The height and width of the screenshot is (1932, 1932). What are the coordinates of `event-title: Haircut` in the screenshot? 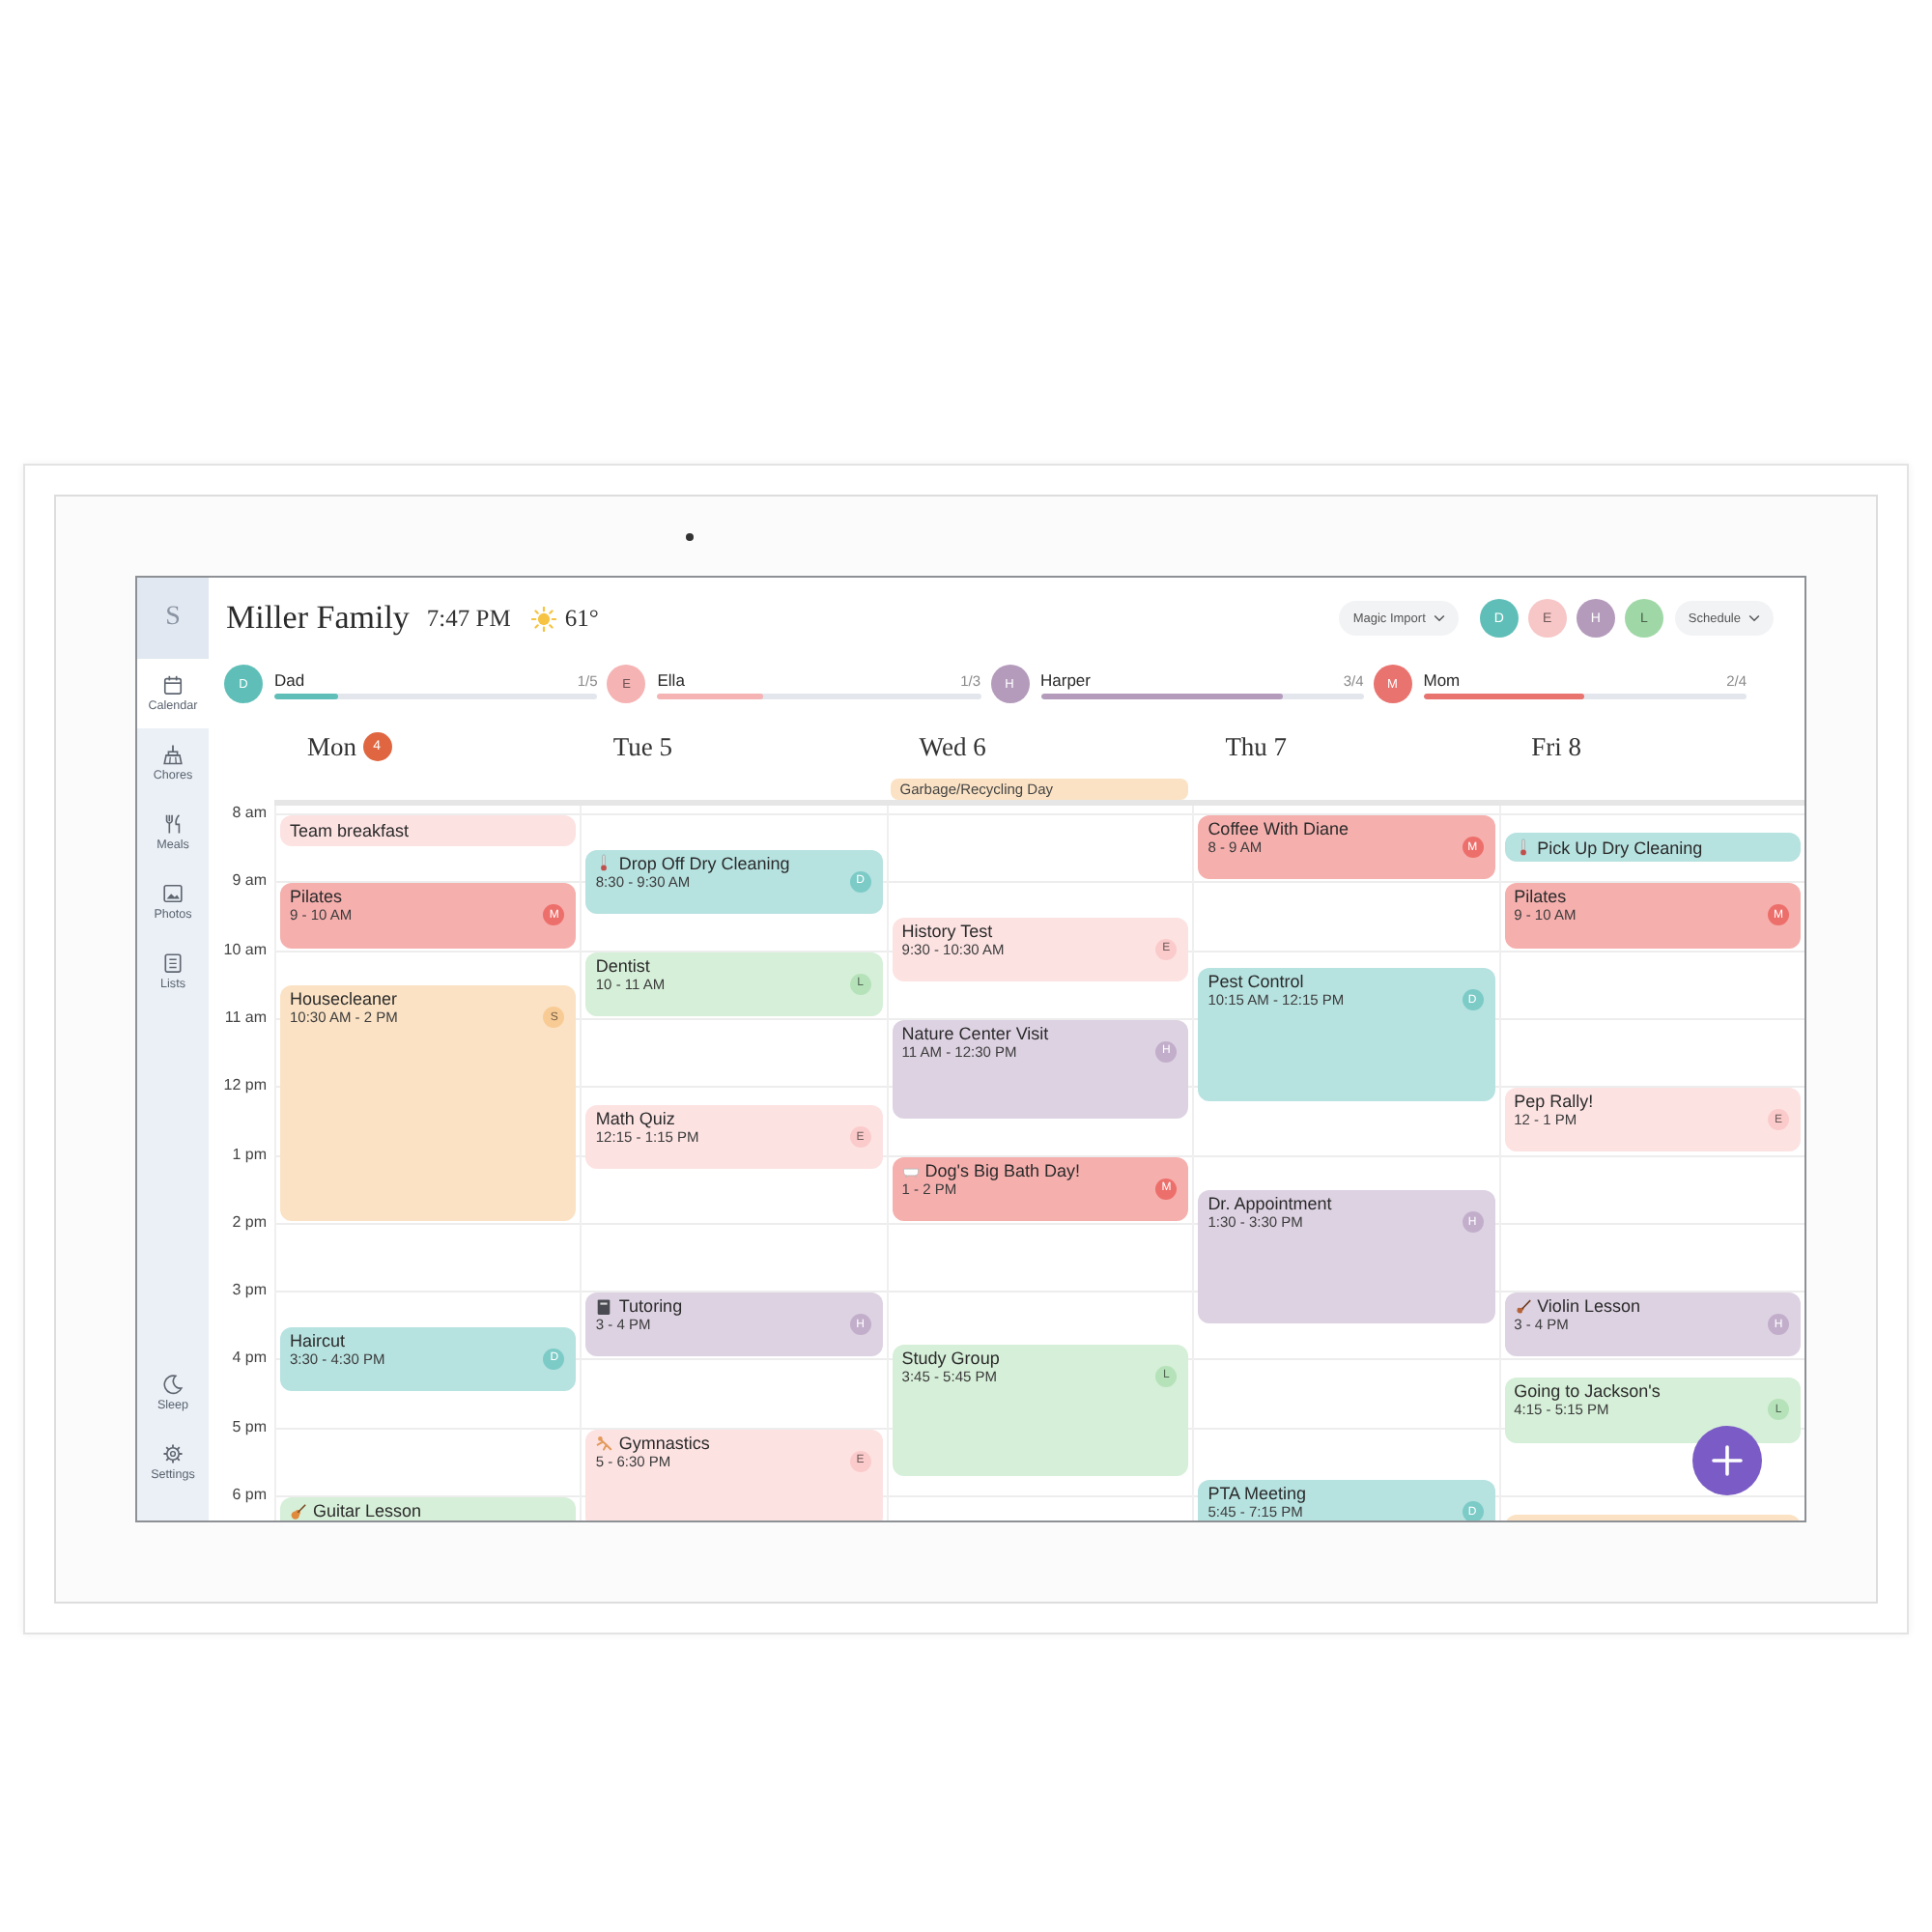 It's located at (318, 1340).